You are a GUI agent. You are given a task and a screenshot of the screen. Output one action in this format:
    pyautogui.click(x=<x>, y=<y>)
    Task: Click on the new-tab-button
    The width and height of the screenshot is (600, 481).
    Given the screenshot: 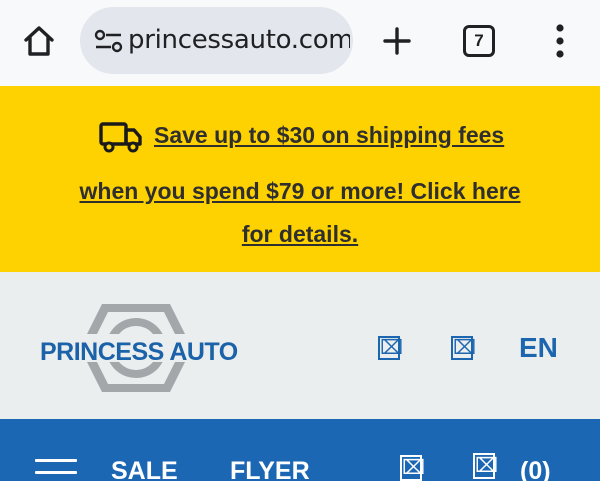 What is the action you would take?
    pyautogui.click(x=397, y=41)
    